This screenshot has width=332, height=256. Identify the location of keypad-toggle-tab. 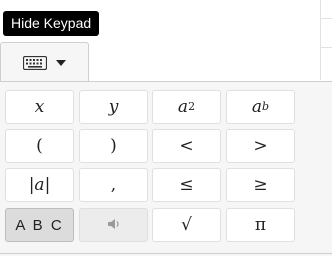
(44, 62).